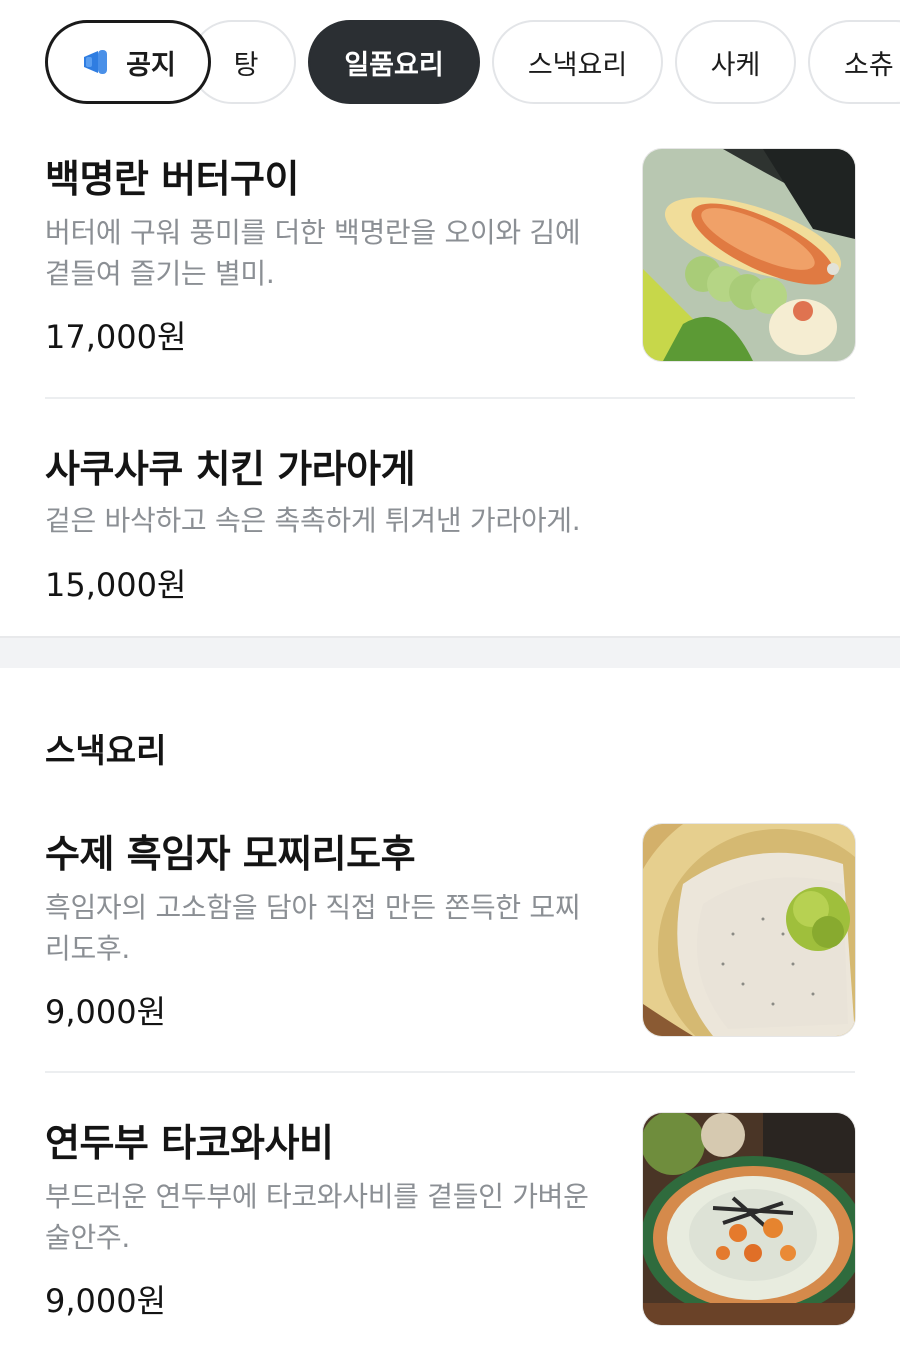 The width and height of the screenshot is (900, 1355). Describe the element at coordinates (313, 520) in the screenshot. I see `item-description: 겉은 바삭하고 속은 촉촉하게 튀겨낸 가라아게.` at that location.